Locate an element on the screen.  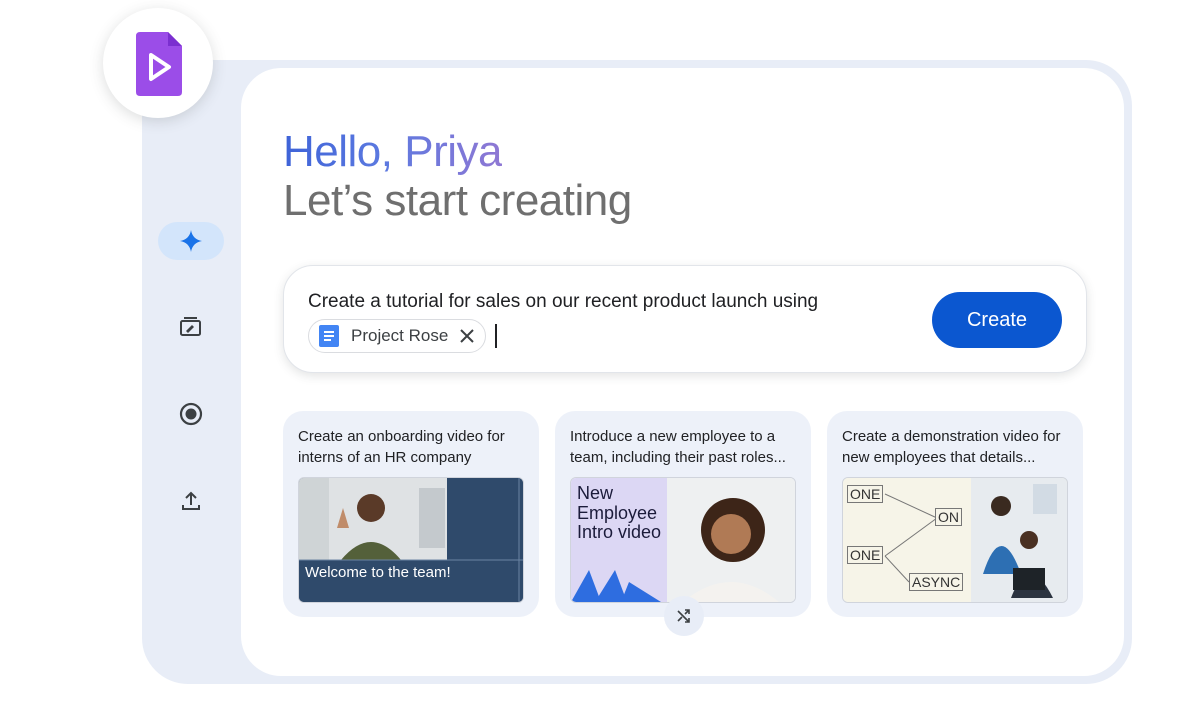
sparkle-icon is located at coordinates (191, 241).